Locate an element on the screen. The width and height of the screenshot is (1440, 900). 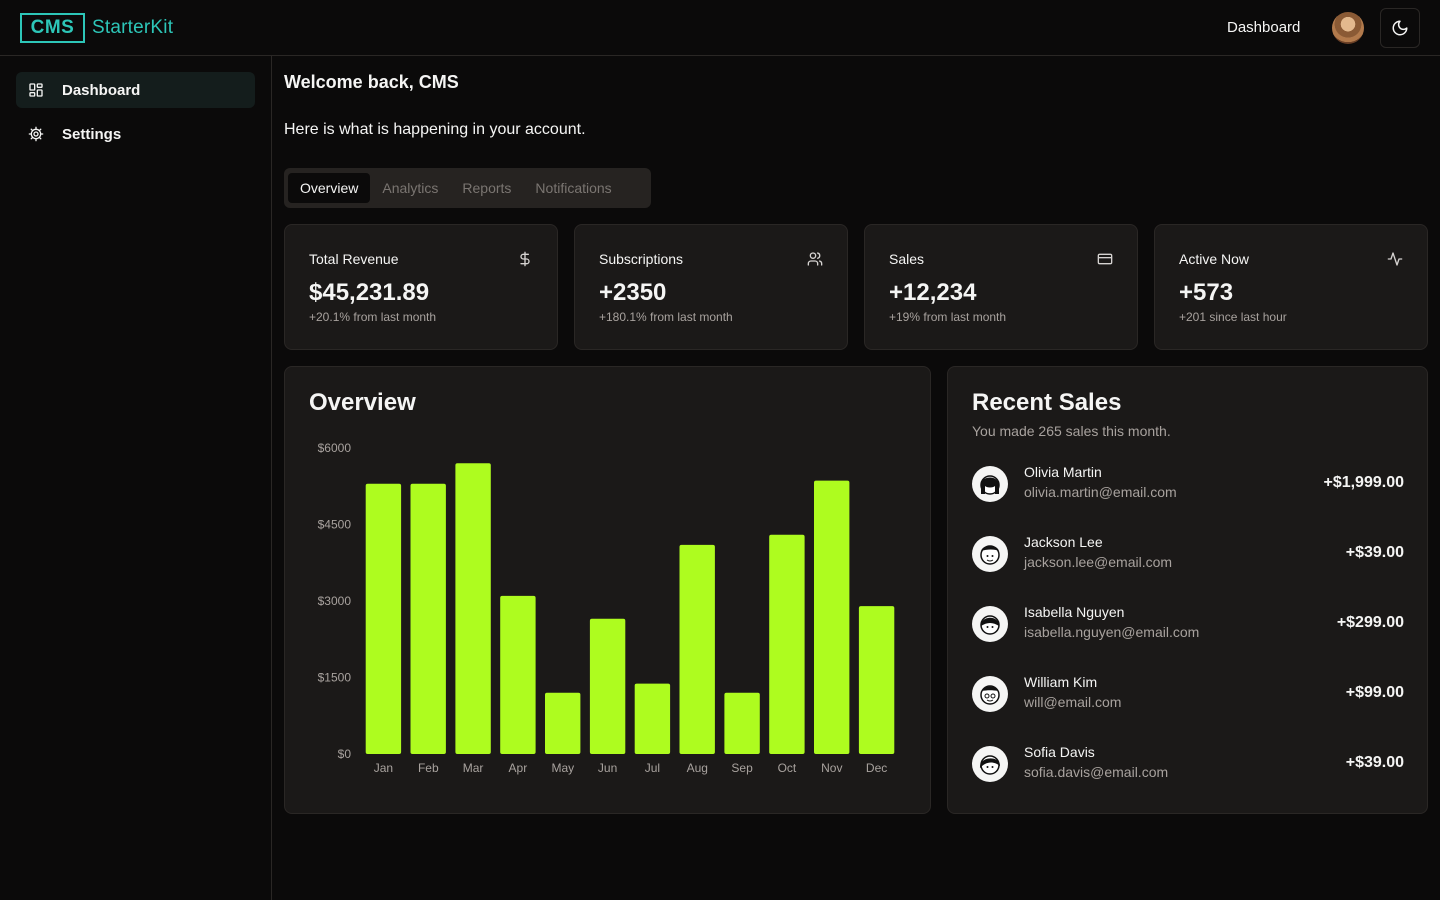
top-bar: CMS StarterKit Dashboard is located at coordinates (720, 28).